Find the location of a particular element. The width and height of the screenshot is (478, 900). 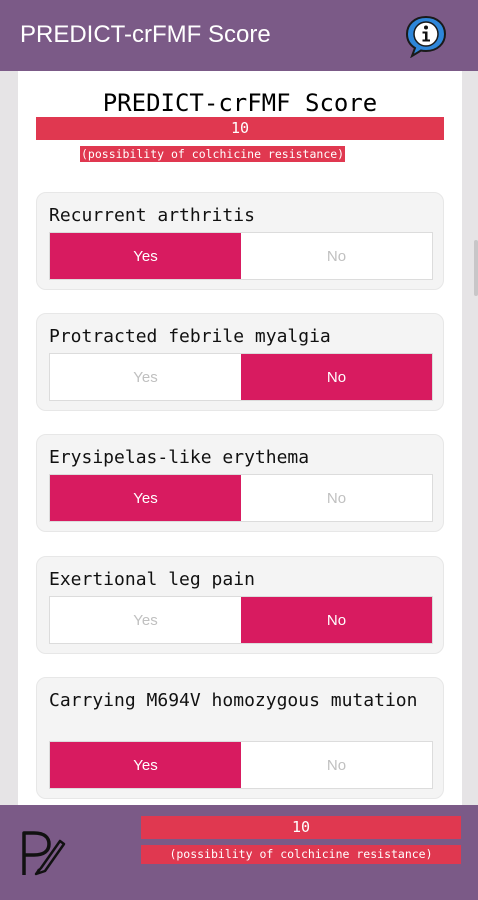

right-gutter is located at coordinates (470, 438).